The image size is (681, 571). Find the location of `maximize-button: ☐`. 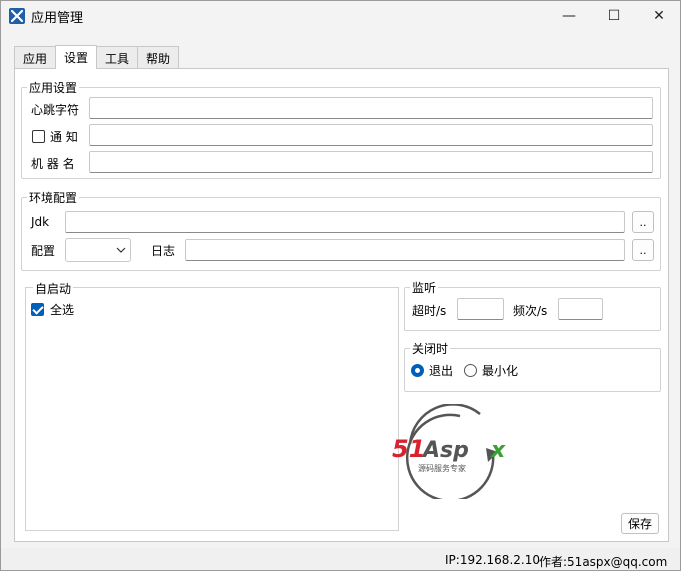

maximize-button: ☐ is located at coordinates (614, 16).